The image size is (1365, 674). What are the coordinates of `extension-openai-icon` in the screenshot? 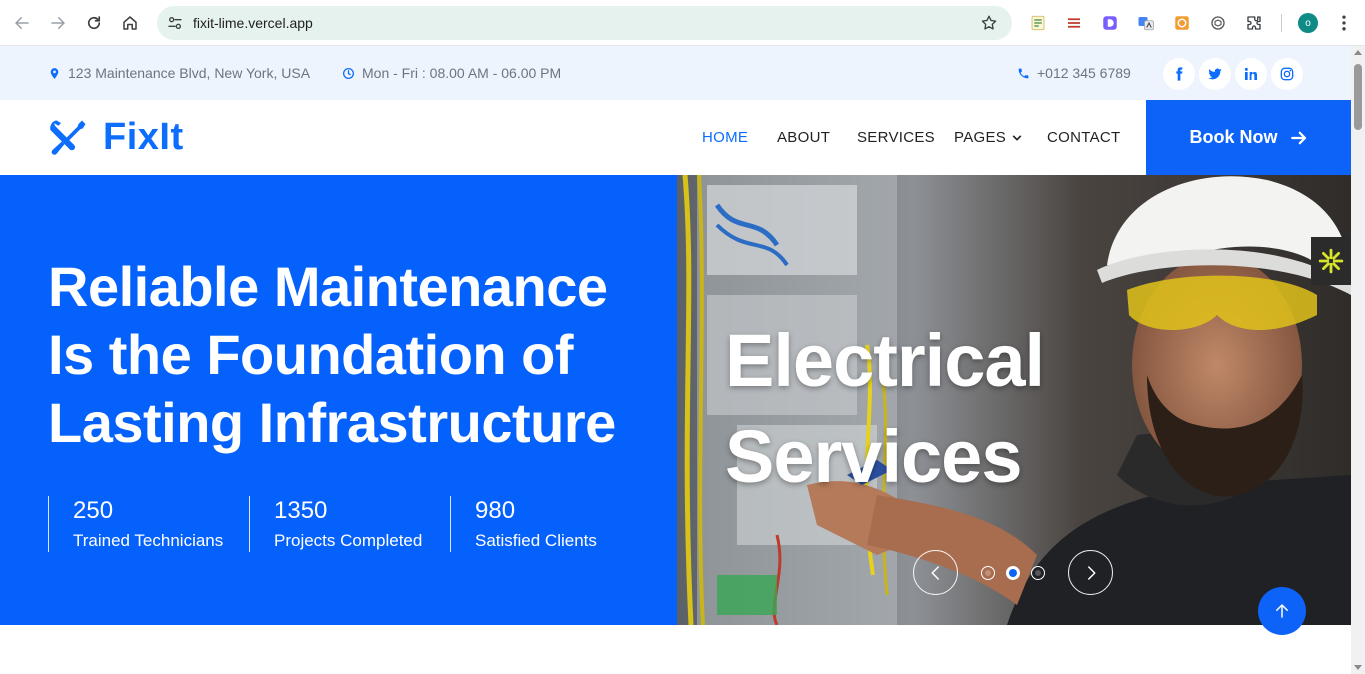 It's located at (1218, 23).